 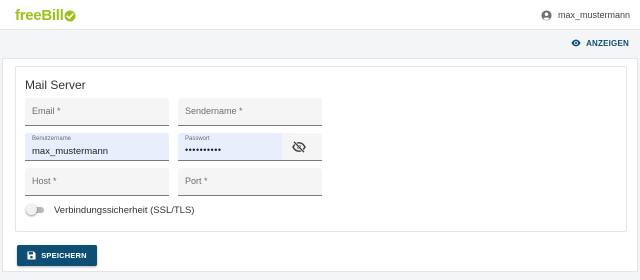 What do you see at coordinates (31, 255) in the screenshot?
I see `floppy-disk-icon` at bounding box center [31, 255].